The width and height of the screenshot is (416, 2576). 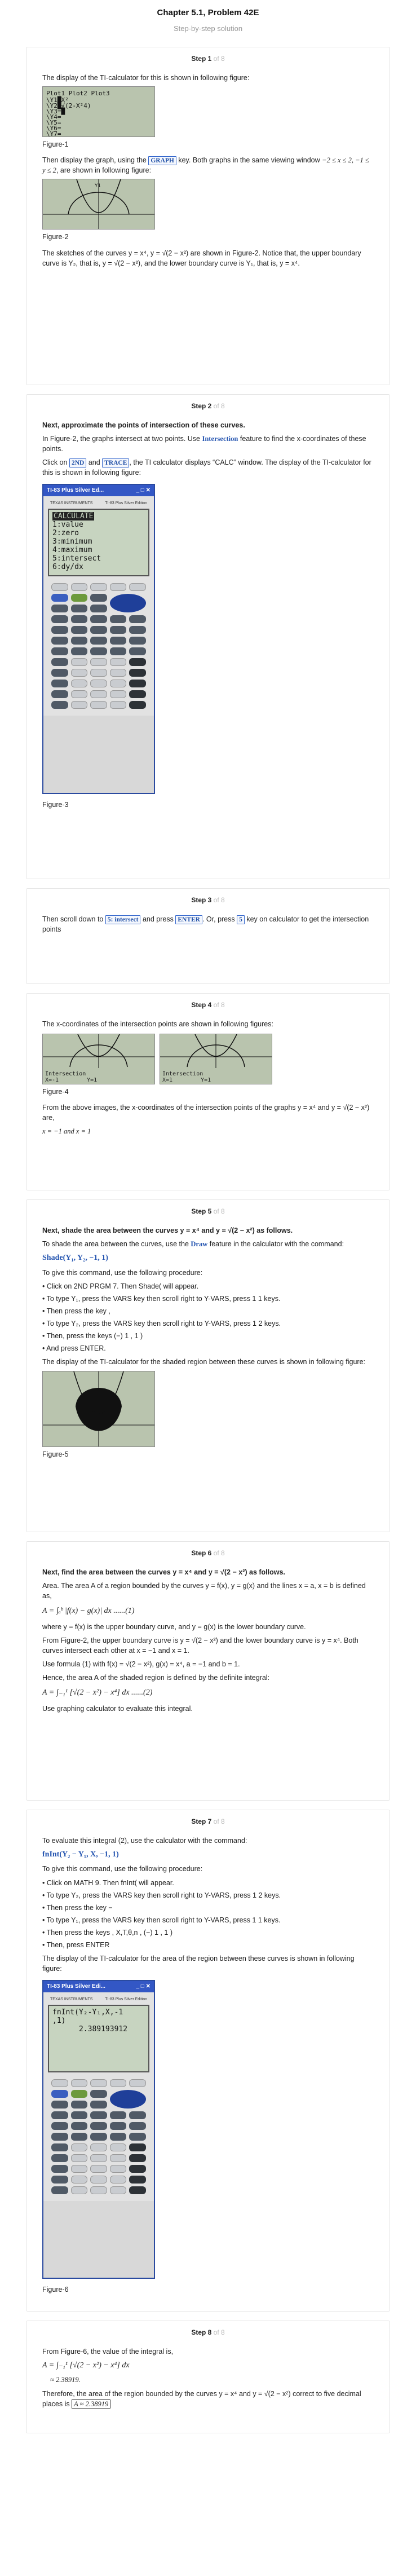 I want to click on step-label: Step 1 of 8, so click(x=208, y=58).